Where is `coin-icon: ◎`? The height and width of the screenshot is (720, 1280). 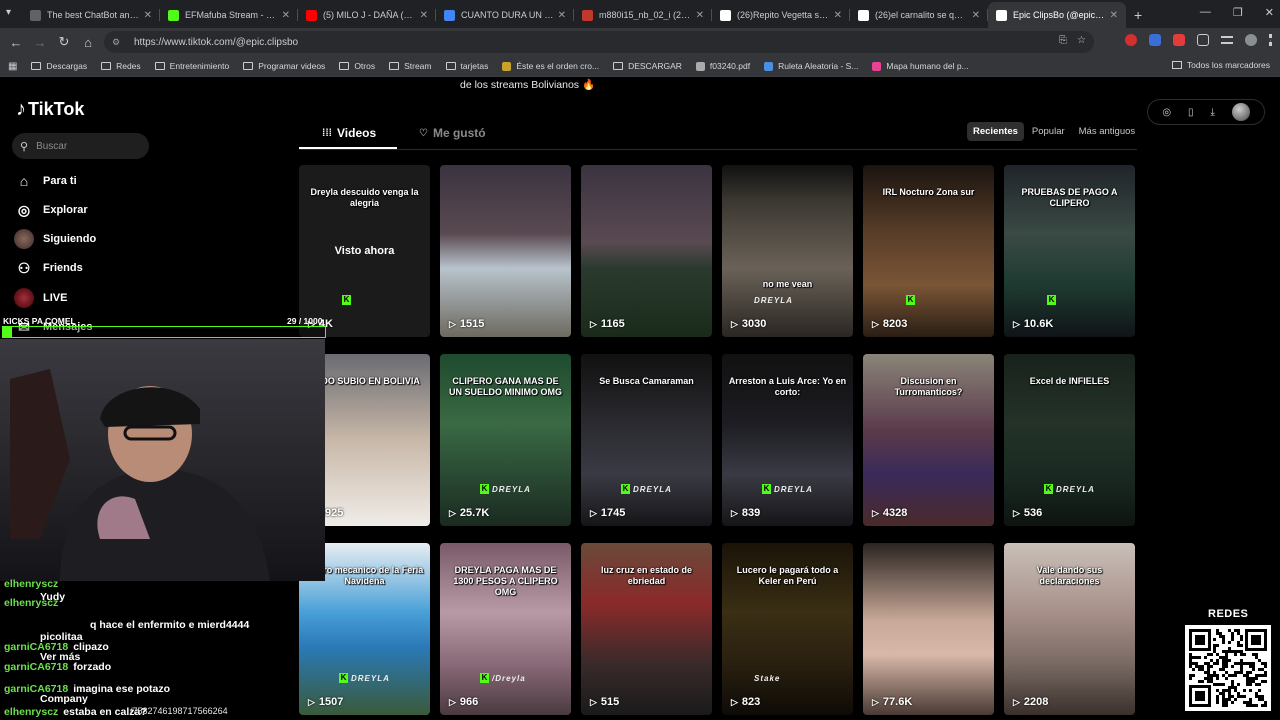 coin-icon: ◎ is located at coordinates (1166, 112).